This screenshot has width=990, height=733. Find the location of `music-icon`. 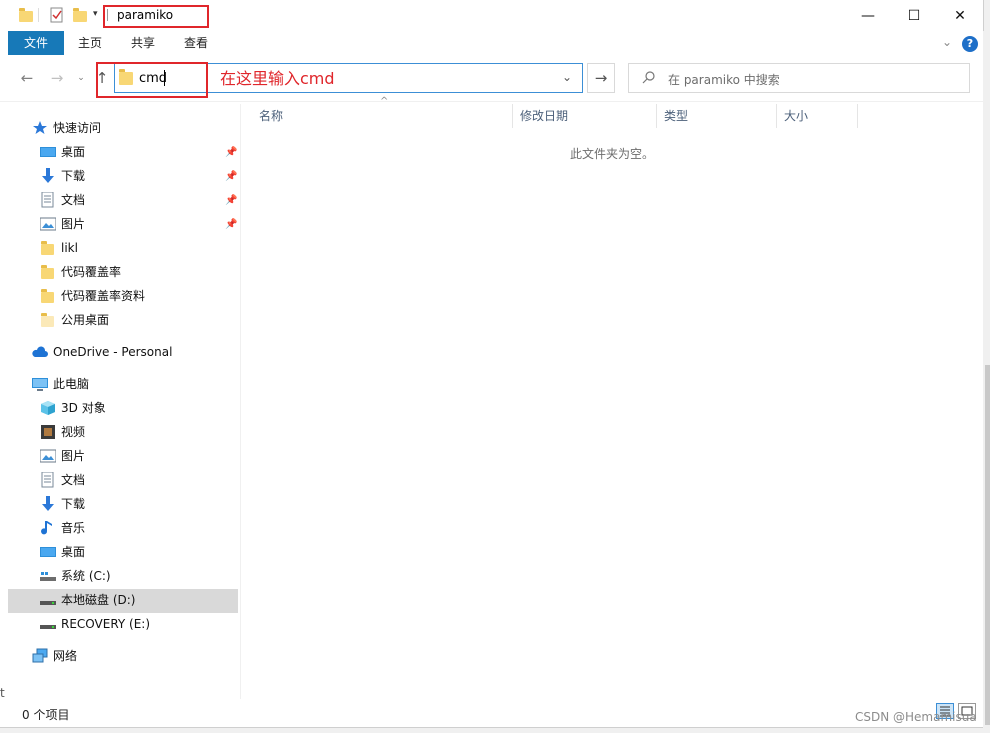

music-icon is located at coordinates (48, 528).